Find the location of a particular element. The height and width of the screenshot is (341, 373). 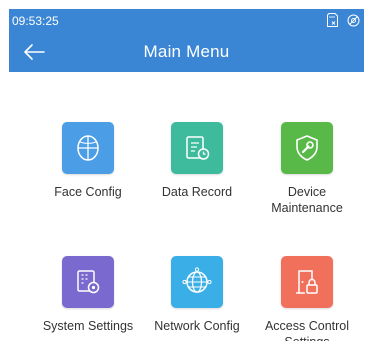

sim-card-icon is located at coordinates (332, 20).